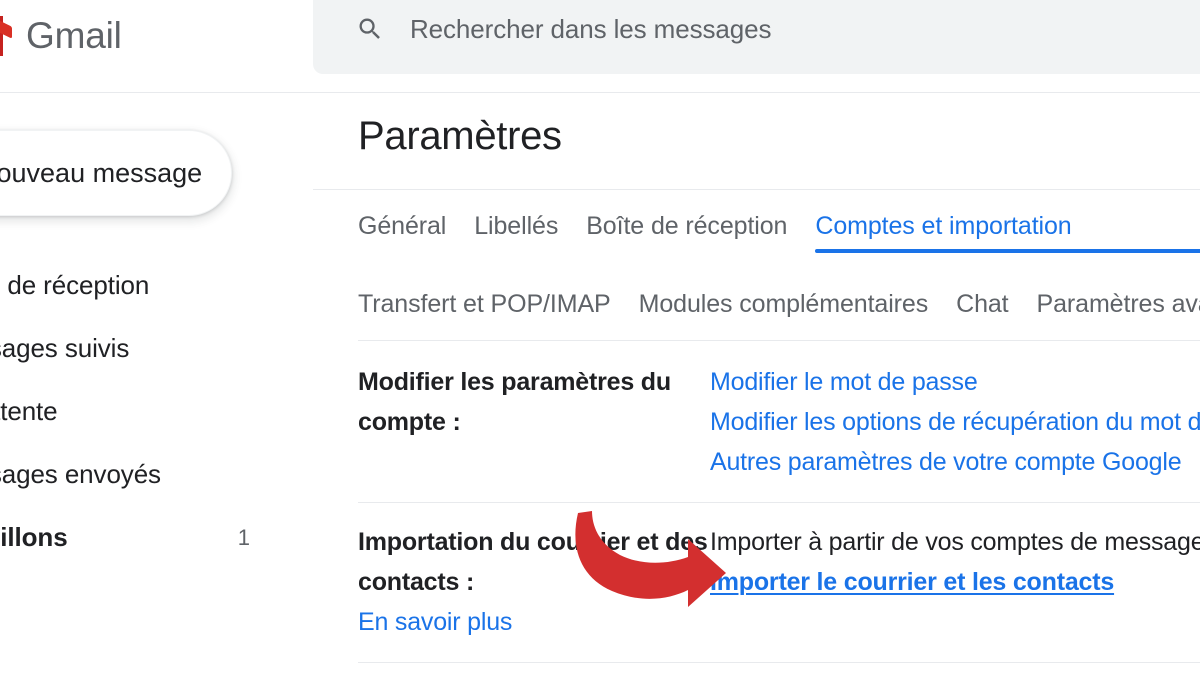 This screenshot has height=675, width=1200. Describe the element at coordinates (484, 310) in the screenshot. I see `tab-forwarding-pop-imap: Transfert et POP/IMAP` at that location.